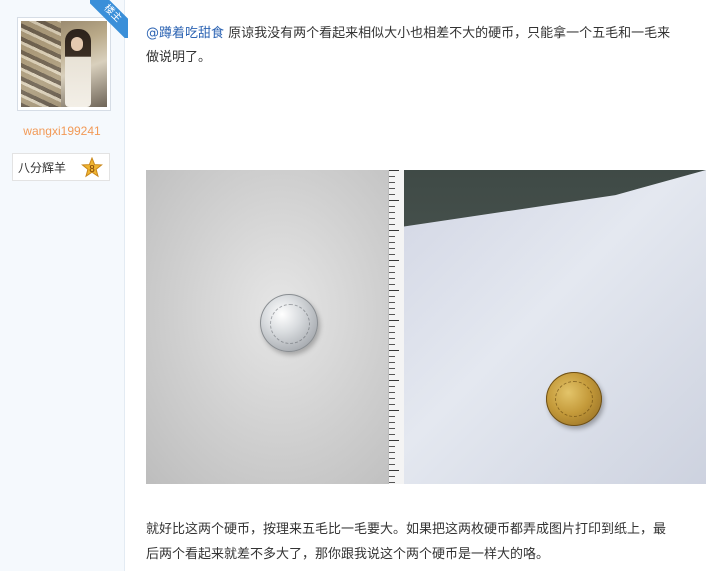 This screenshot has width=714, height=571. I want to click on post-text-3: 就好比这两个硬币，按理来五毛比一毛要大。如果把这两枚硬币都弄成图片打印到纸上，最, so click(406, 529).